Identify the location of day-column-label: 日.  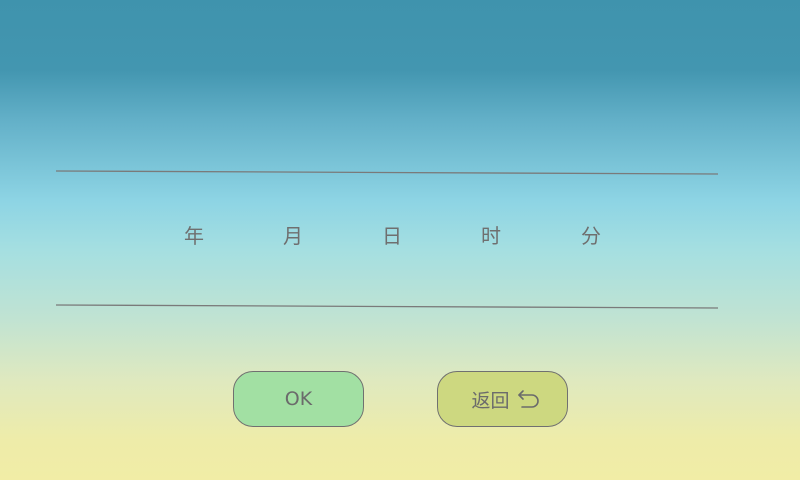
(392, 236).